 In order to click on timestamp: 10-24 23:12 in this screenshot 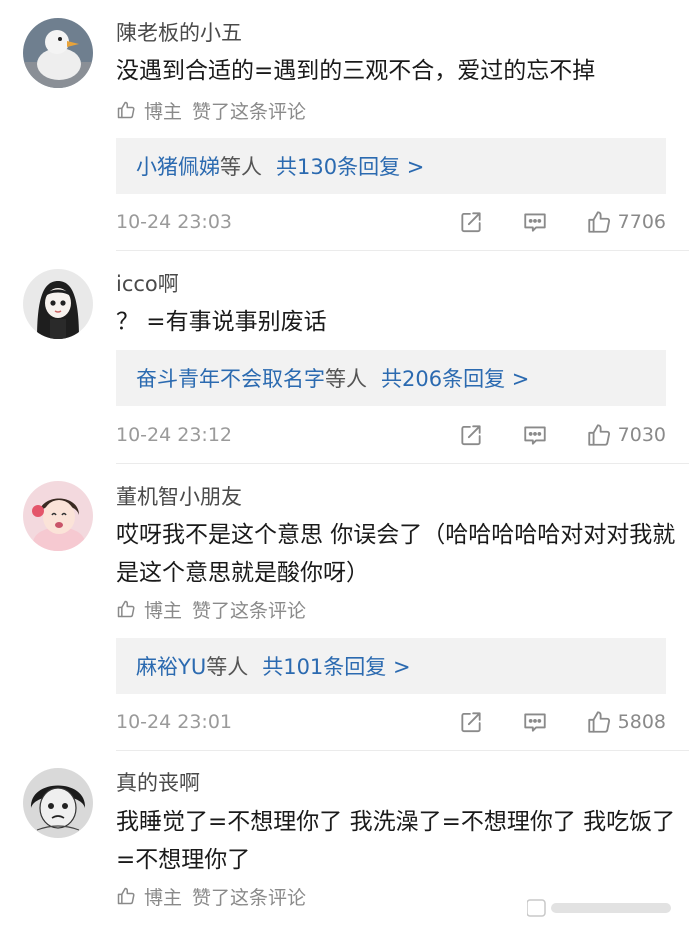, I will do `click(174, 435)`.